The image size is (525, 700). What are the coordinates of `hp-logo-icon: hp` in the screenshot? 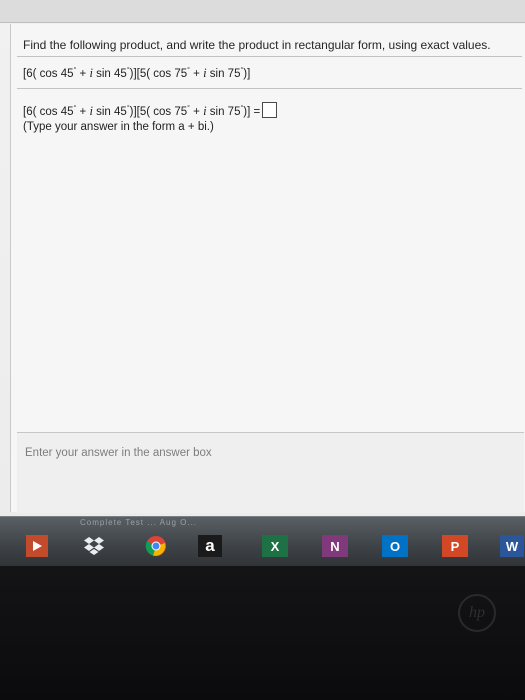 It's located at (477, 613).